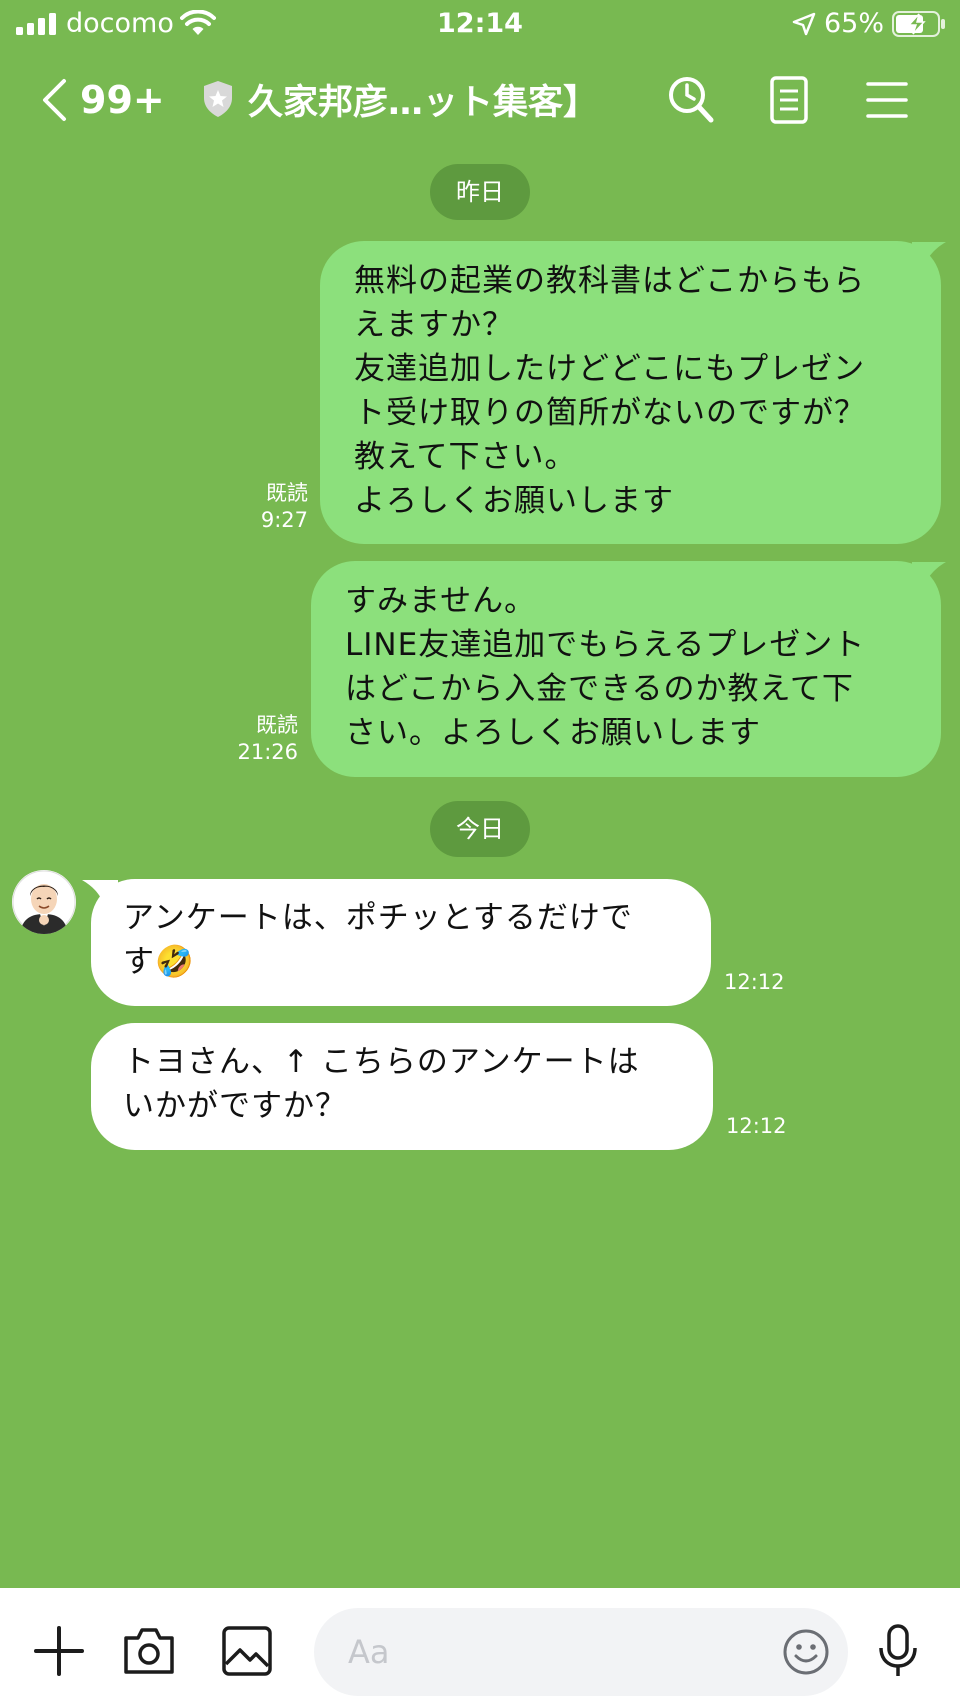 This screenshot has height=1707, width=960. I want to click on battery-charging-icon, so click(918, 24).